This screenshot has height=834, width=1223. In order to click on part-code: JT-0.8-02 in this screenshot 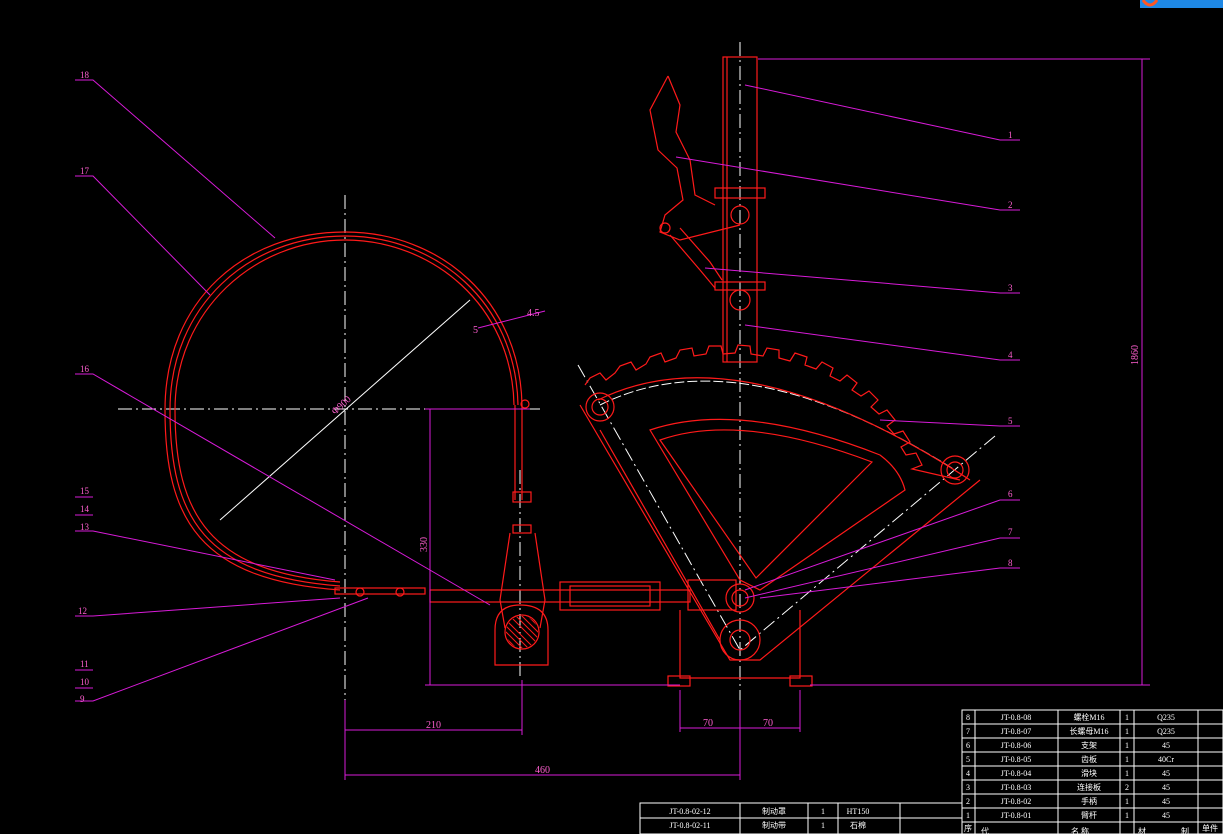, I will do `click(1016, 801)`.